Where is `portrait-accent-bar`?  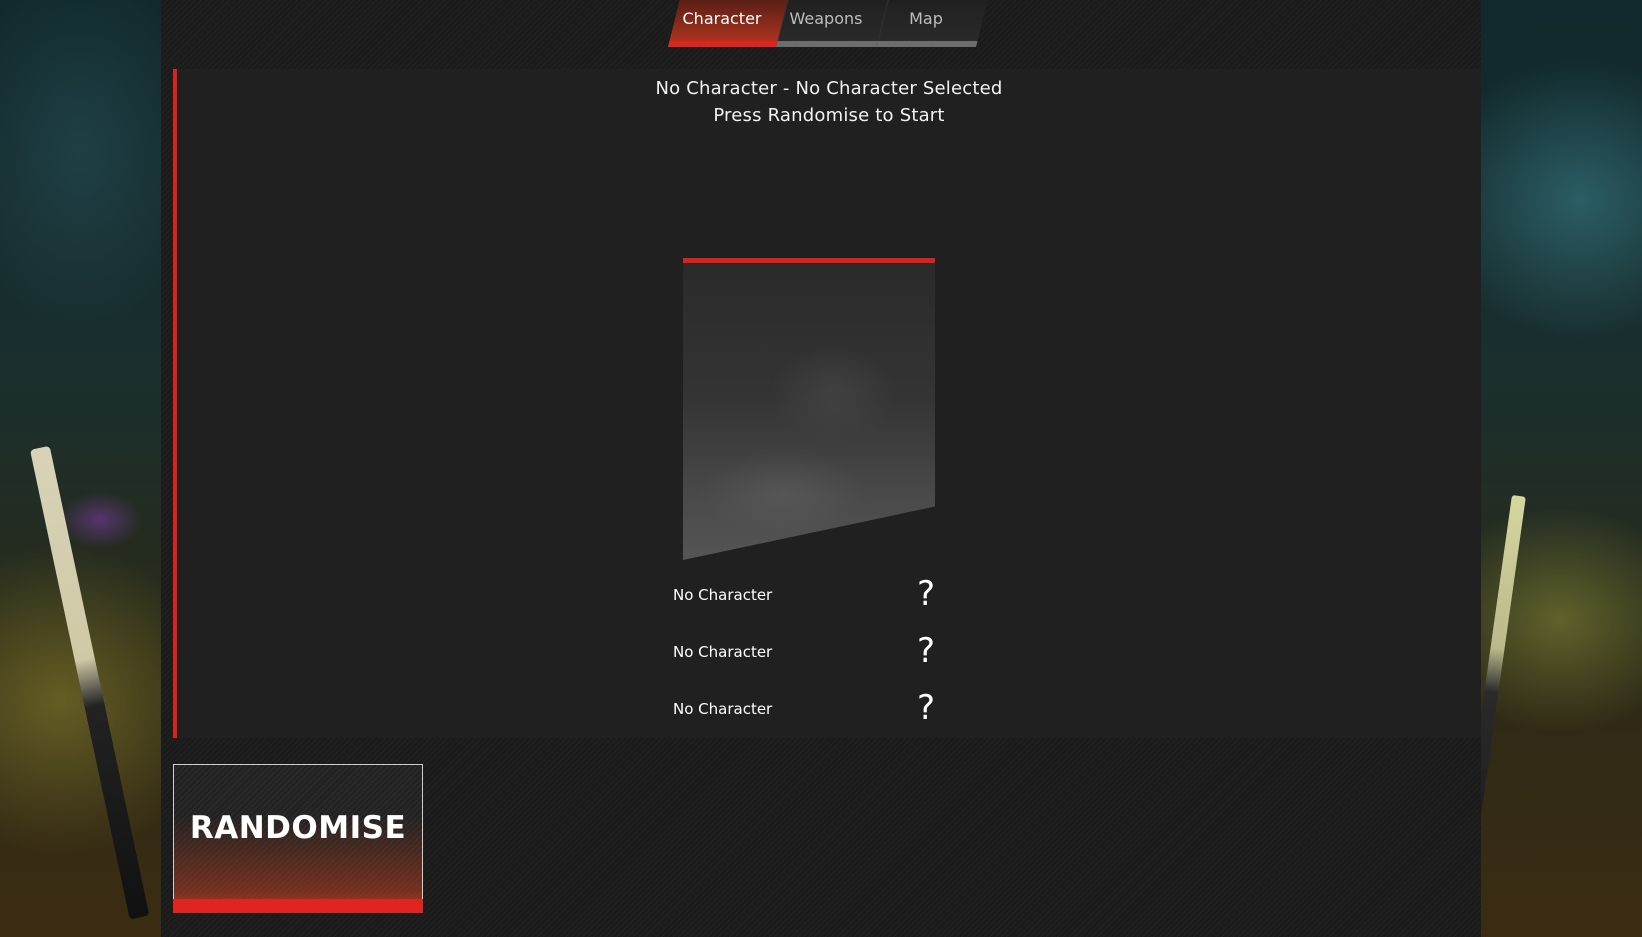 portrait-accent-bar is located at coordinates (809, 260).